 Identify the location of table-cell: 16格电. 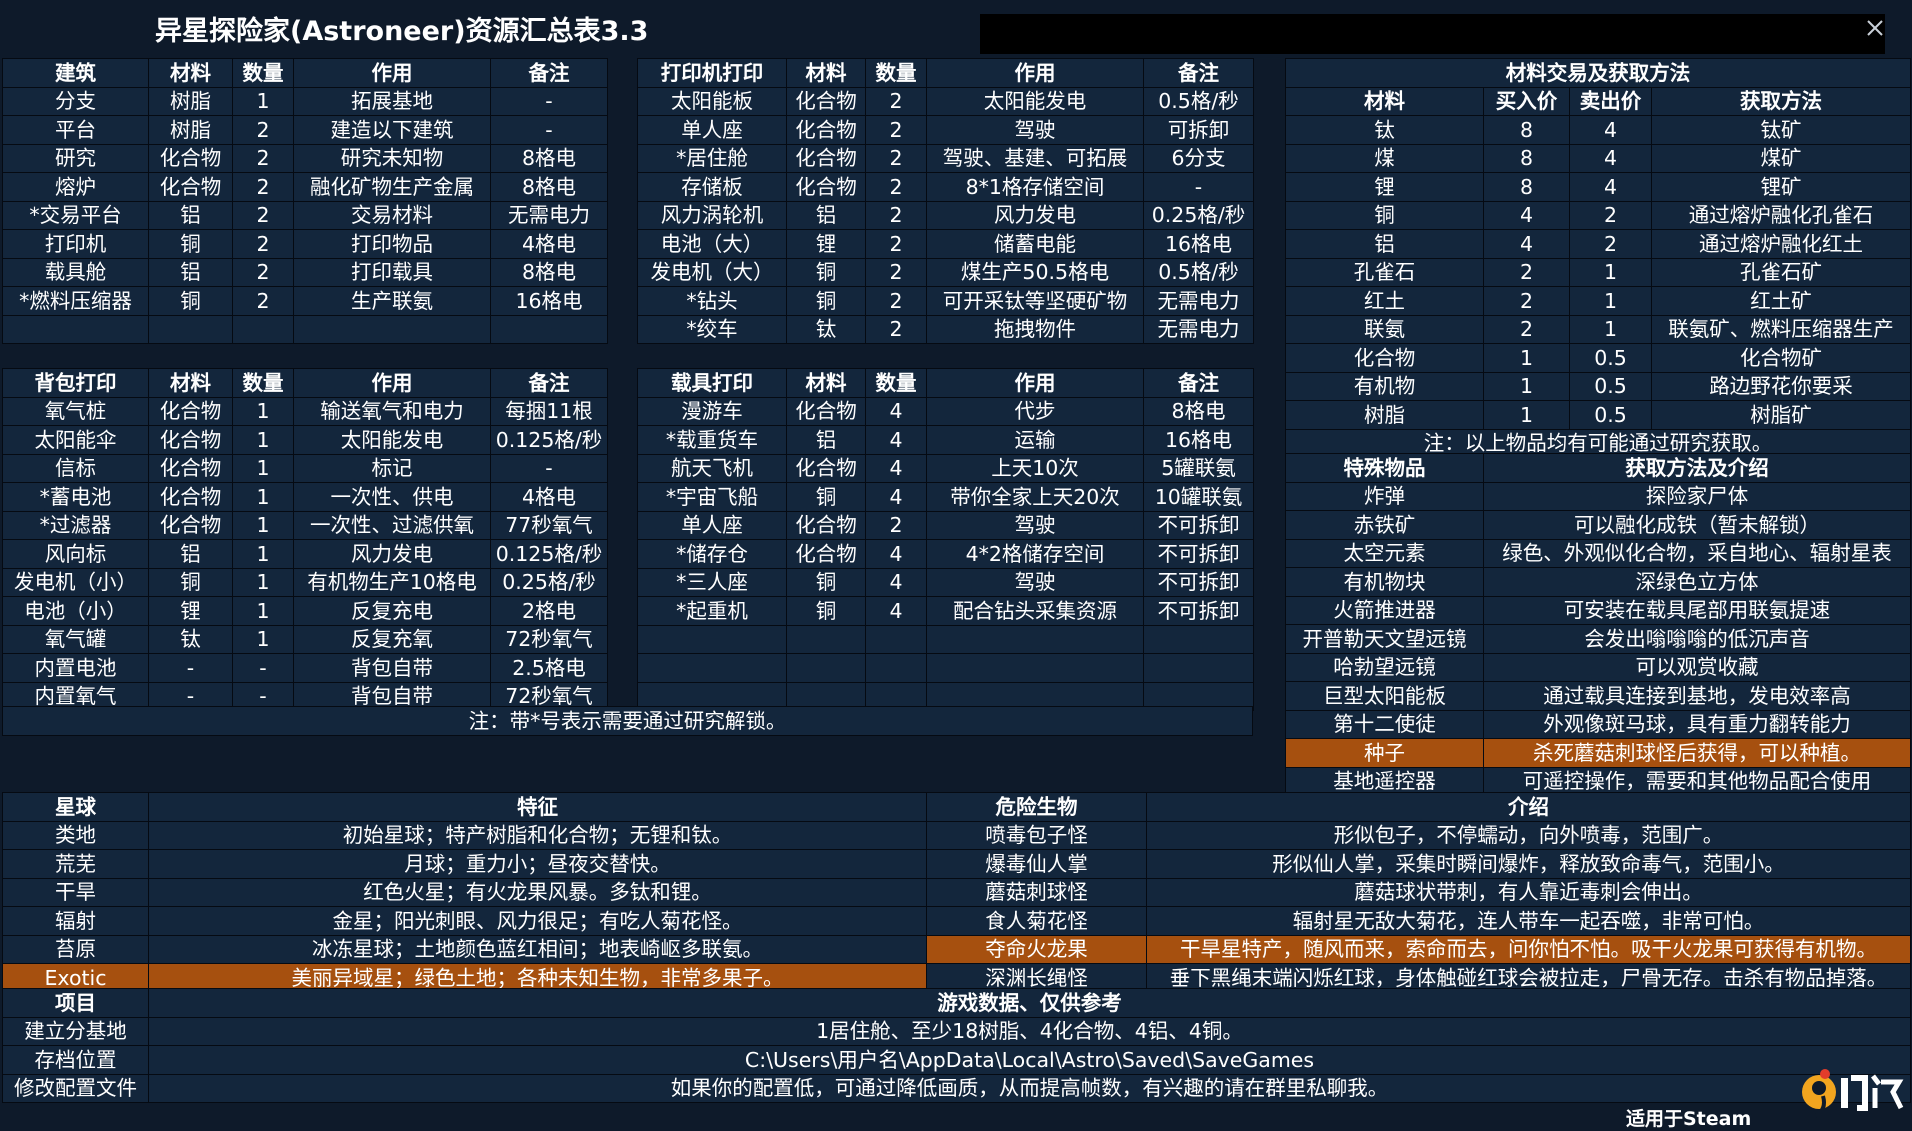
(549, 301).